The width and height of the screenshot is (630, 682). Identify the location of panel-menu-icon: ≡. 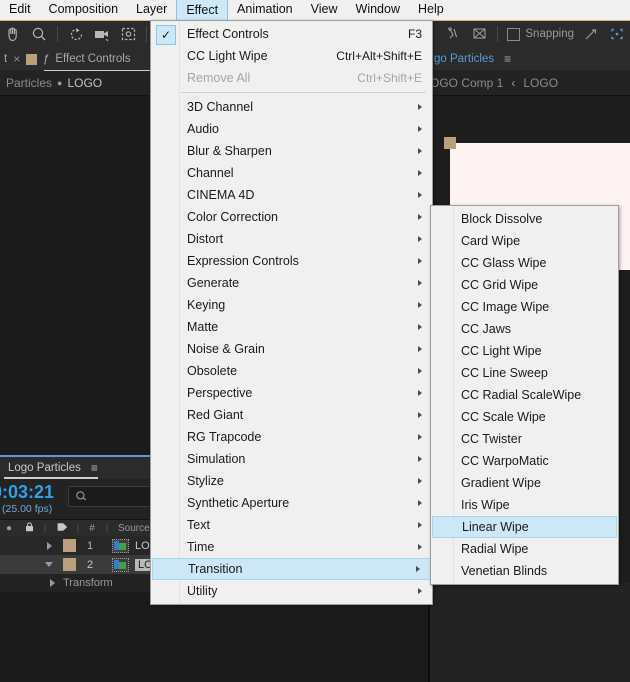
(507, 59).